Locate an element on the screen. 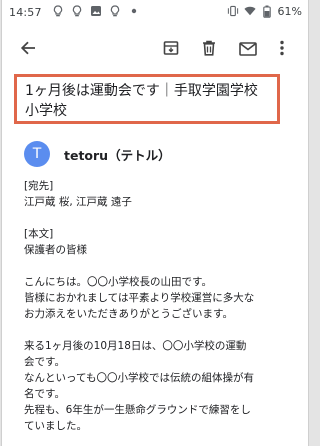 Image resolution: width=320 pixels, height=446 pixels. delete-icon is located at coordinates (209, 50).